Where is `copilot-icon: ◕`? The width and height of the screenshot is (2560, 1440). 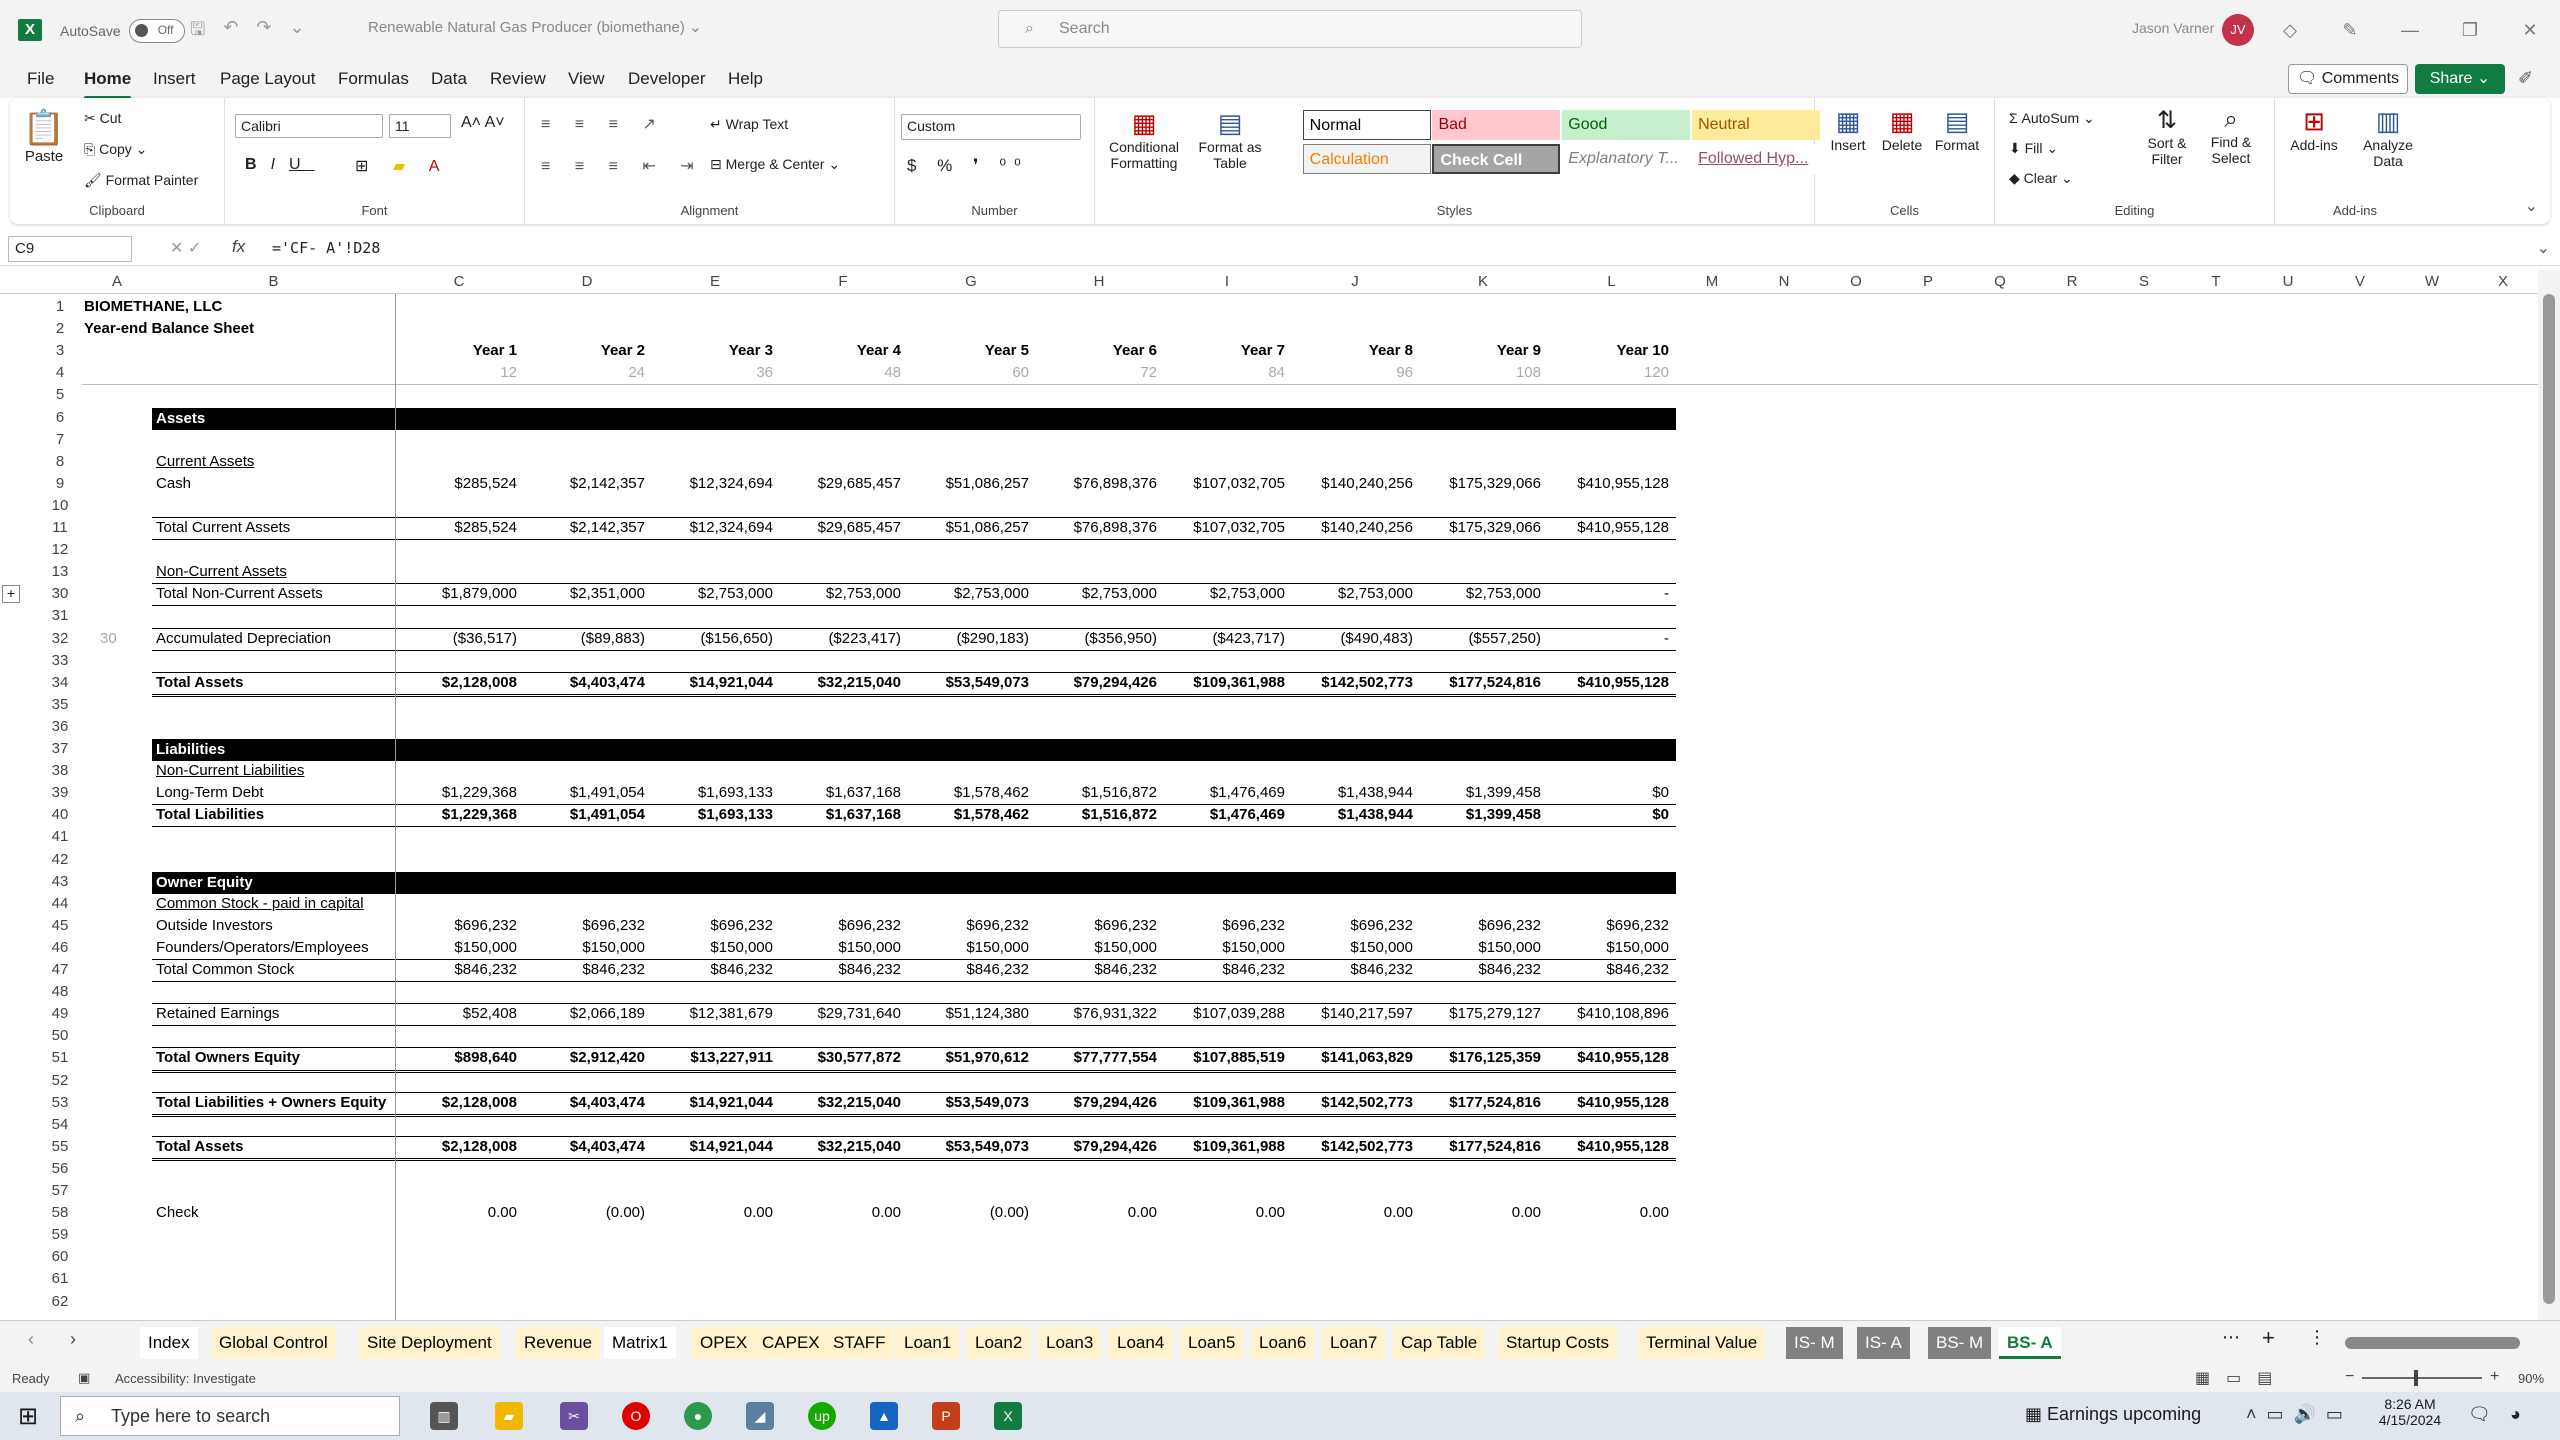 copilot-icon: ◕ is located at coordinates (2515, 1414).